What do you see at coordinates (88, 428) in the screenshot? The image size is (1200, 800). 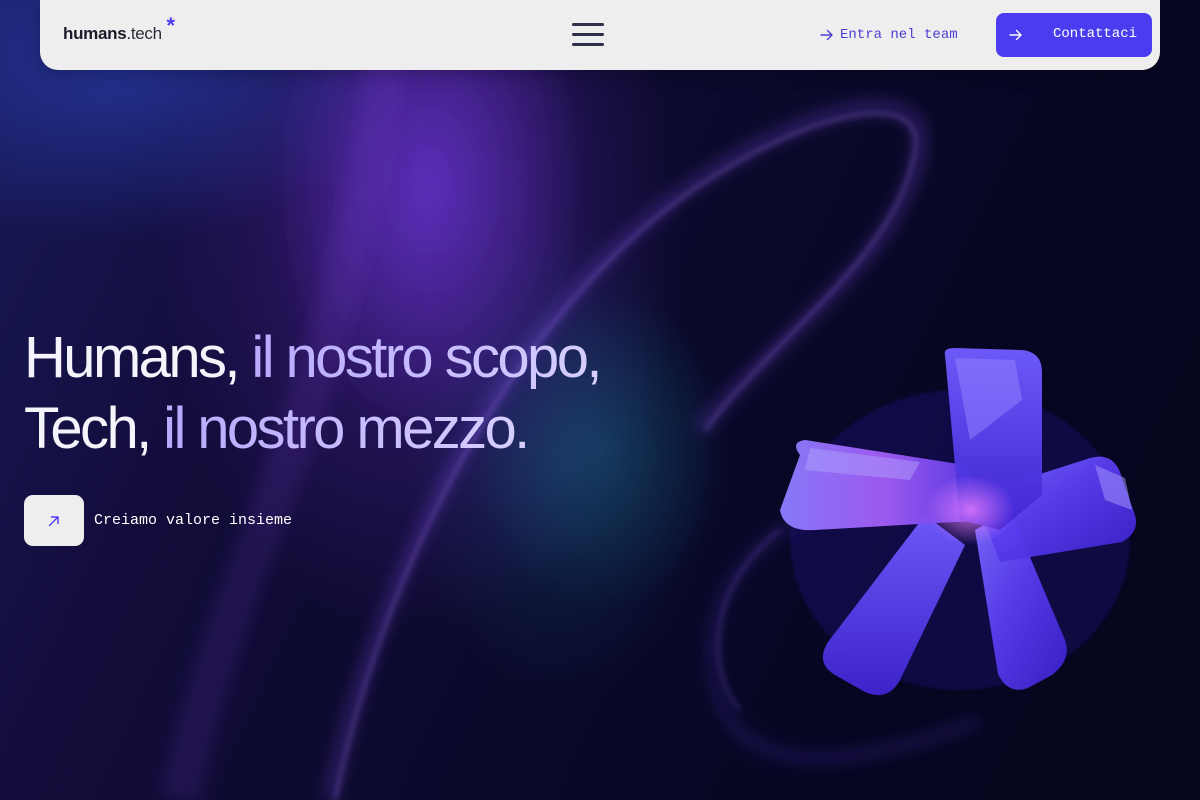 I see `headline-line-2-white: Tech,` at bounding box center [88, 428].